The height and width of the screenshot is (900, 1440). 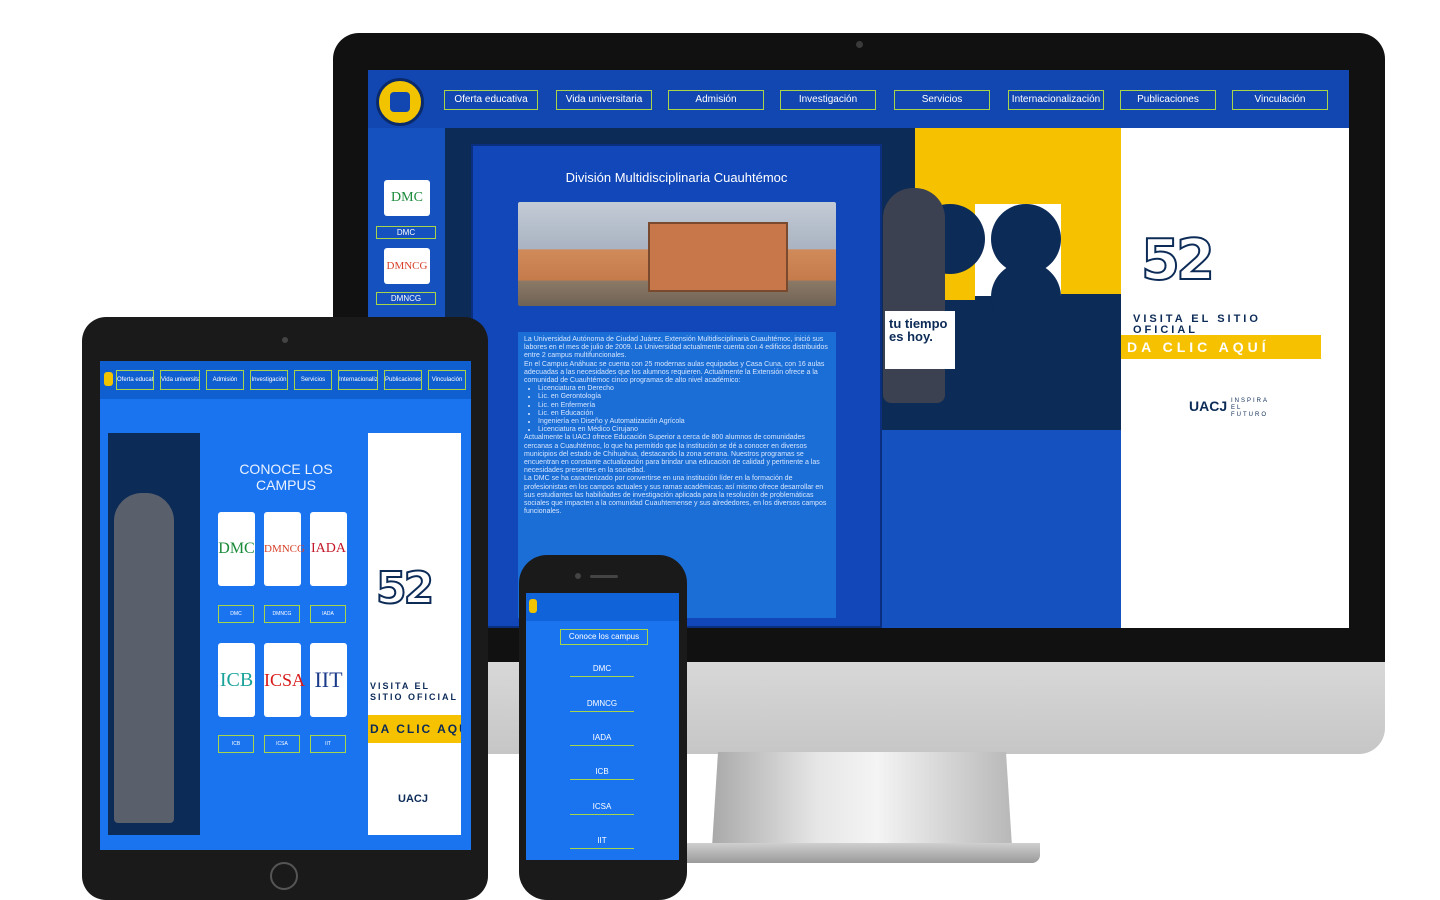 I want to click on campus-menu-item-icb: ICB, so click(x=602, y=772).